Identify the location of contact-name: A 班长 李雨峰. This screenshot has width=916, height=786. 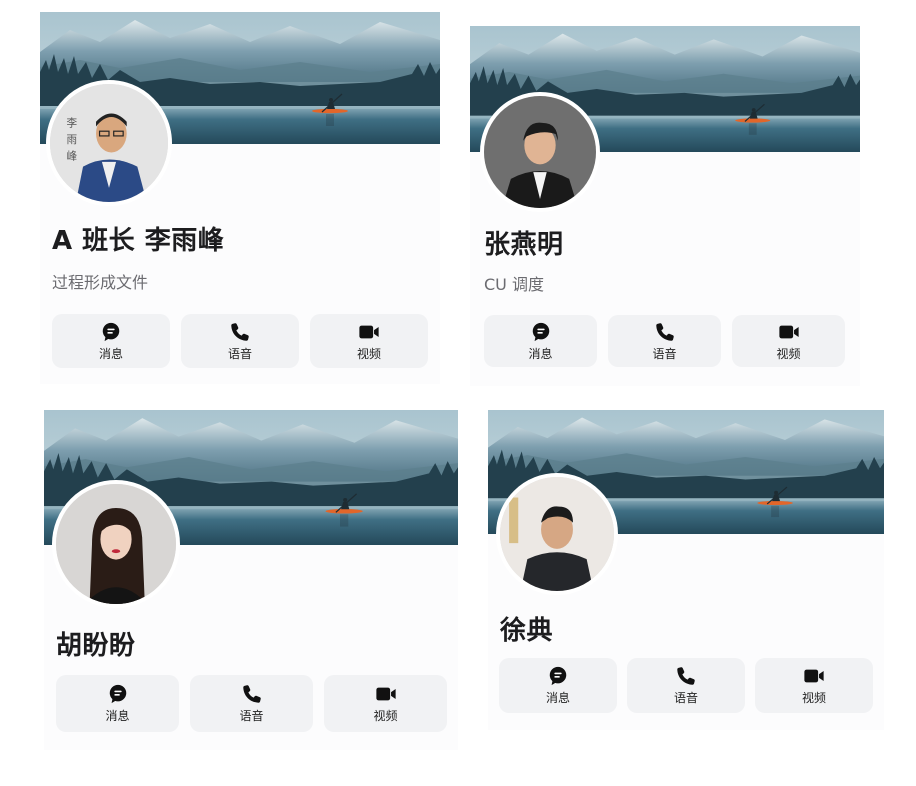
(138, 241).